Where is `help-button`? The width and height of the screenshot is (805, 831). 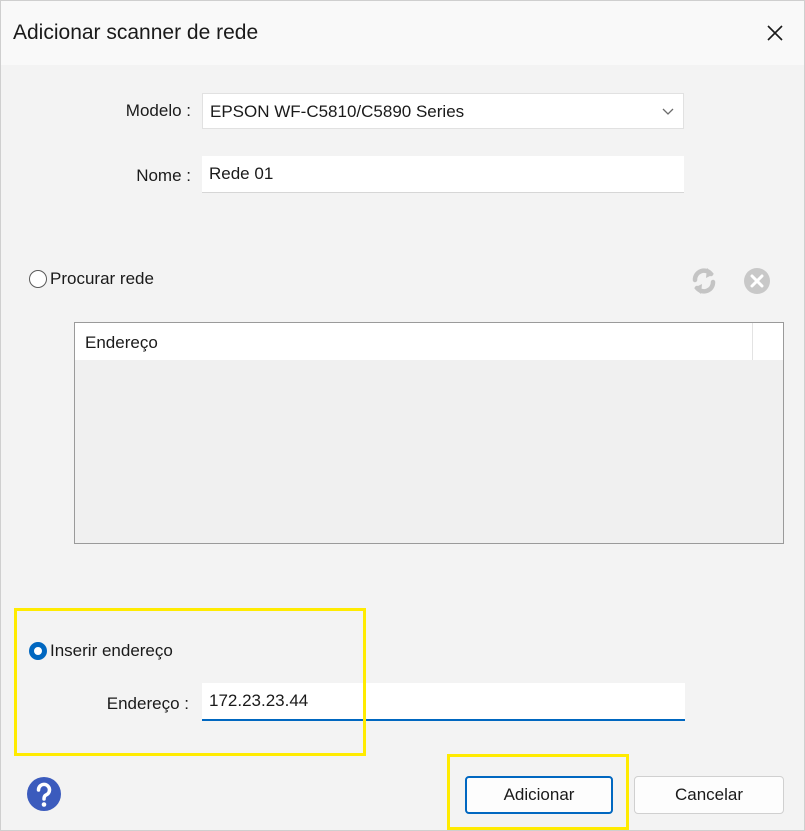
help-button is located at coordinates (44, 794).